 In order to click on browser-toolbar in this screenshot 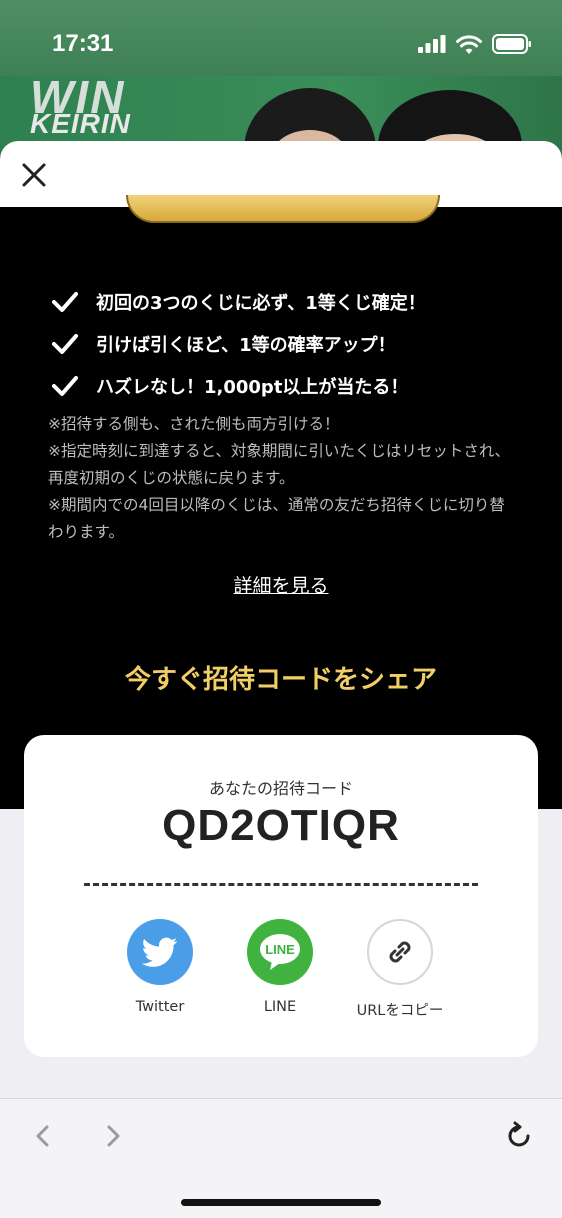, I will do `click(281, 1158)`.